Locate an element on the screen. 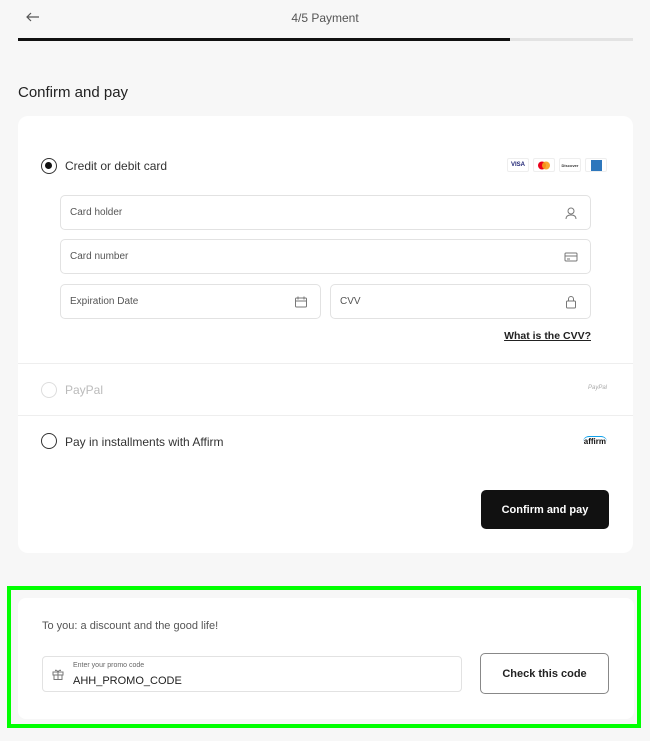 The width and height of the screenshot is (650, 741). top-bar: 4/5 Payment is located at coordinates (325, 20).